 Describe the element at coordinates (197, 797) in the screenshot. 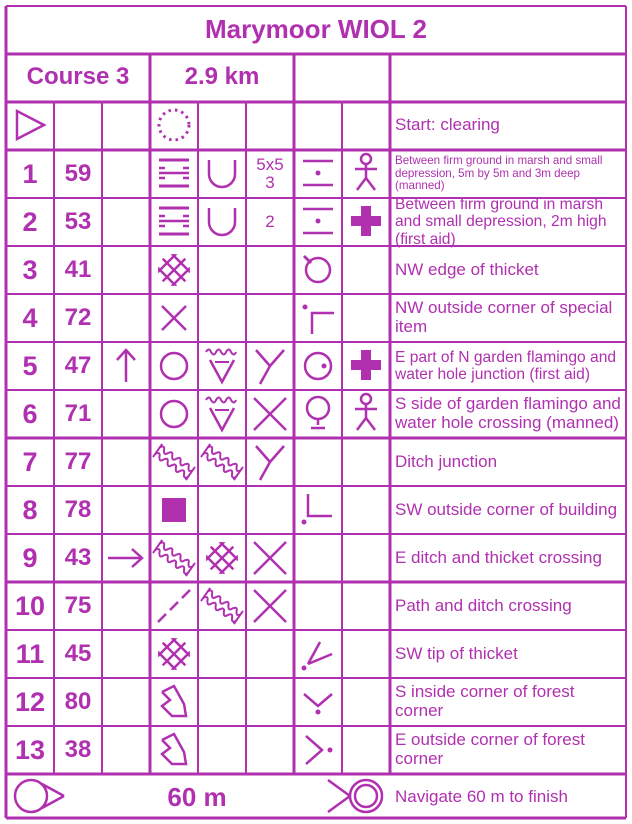

I see `finish-distance: 60 m` at that location.